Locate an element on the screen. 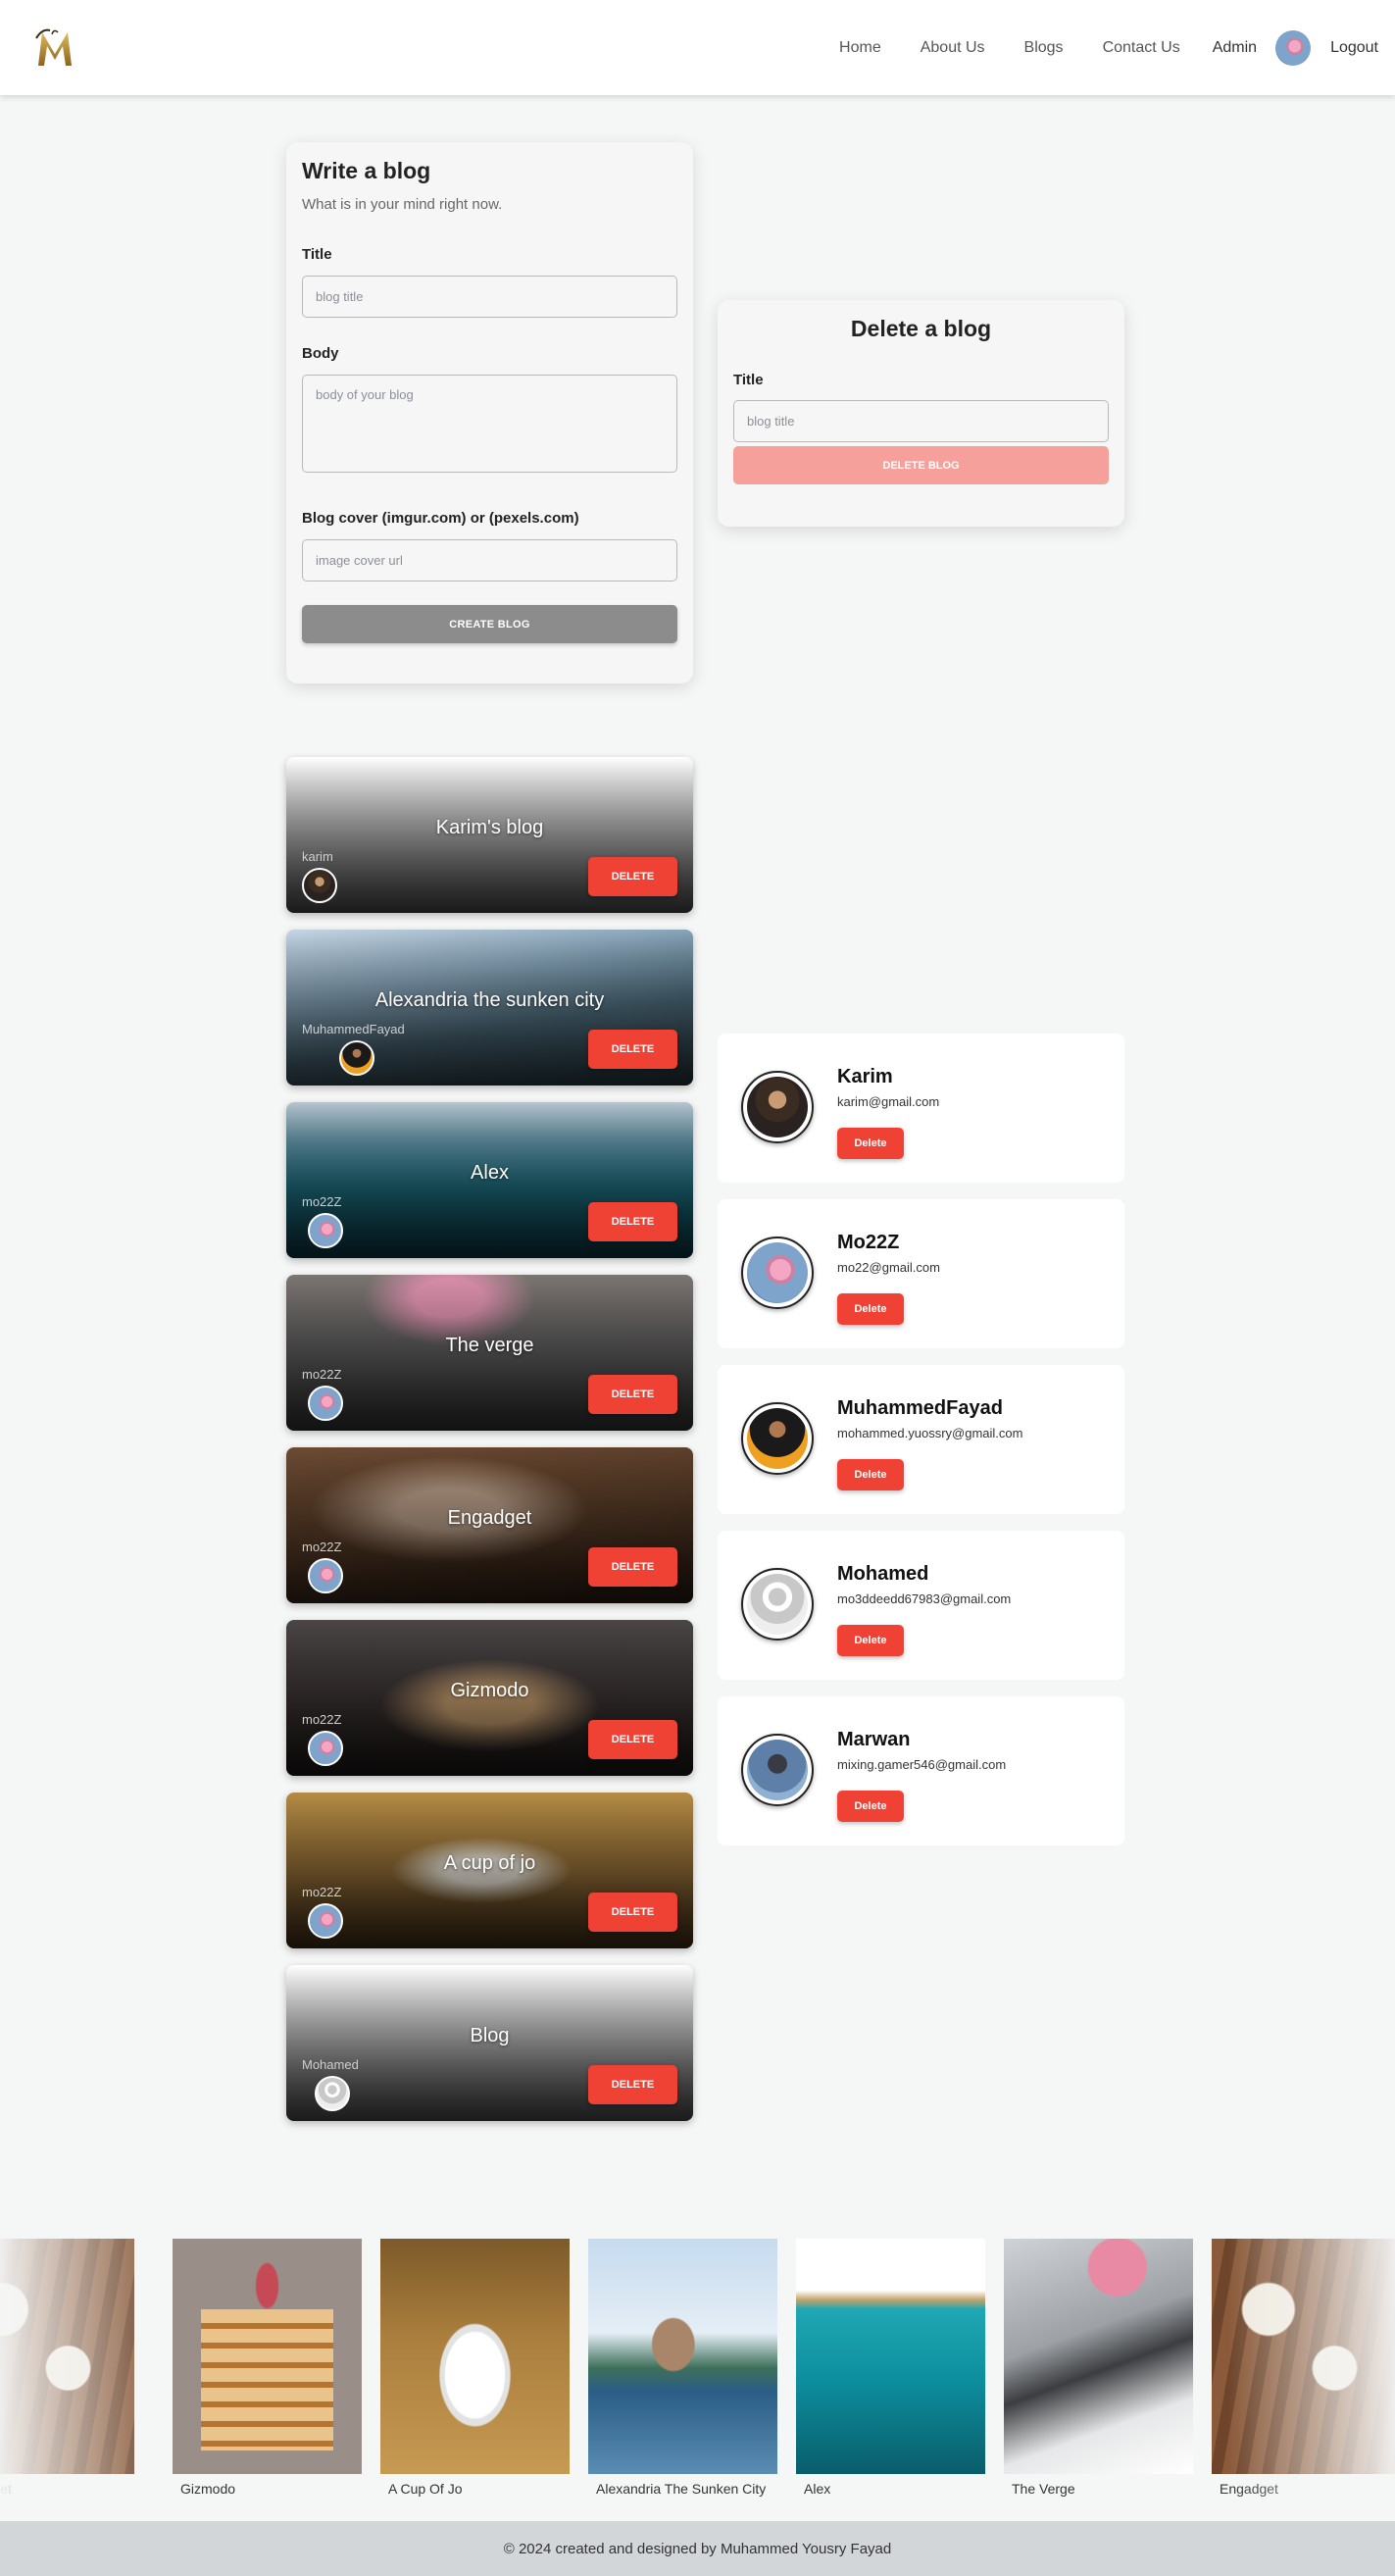  user-card-email: mo22@gmail.com is located at coordinates (889, 1267).